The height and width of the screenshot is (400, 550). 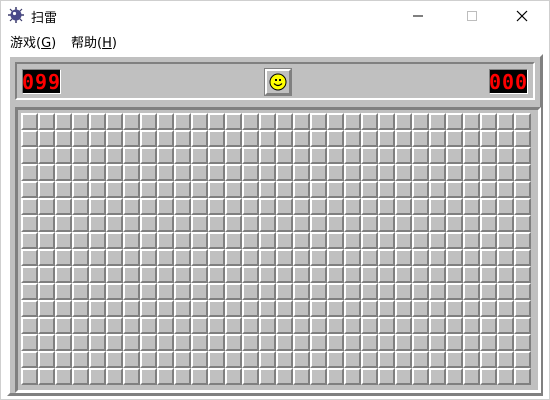 I want to click on minimize-button, so click(x=418, y=15).